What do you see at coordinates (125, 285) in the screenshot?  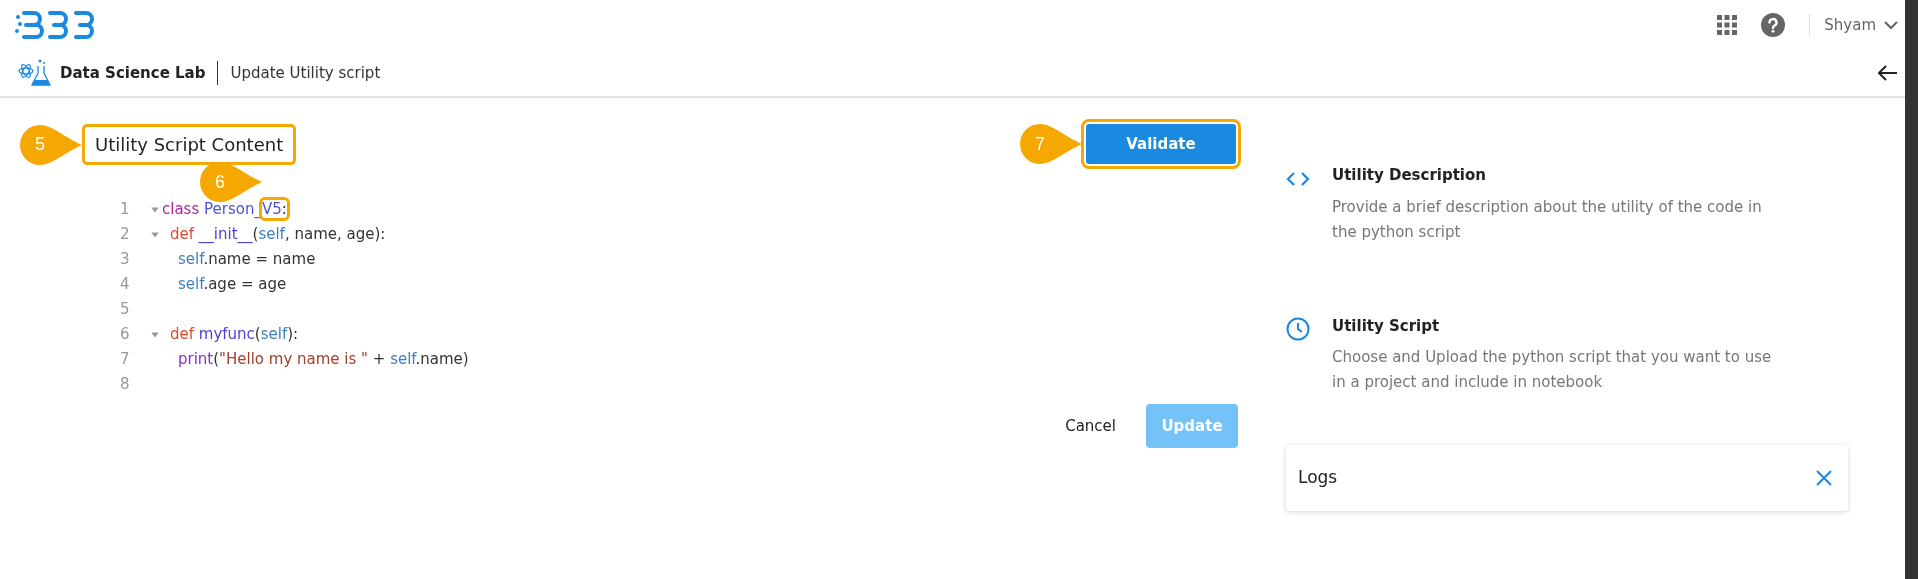 I see `line-number: 4` at bounding box center [125, 285].